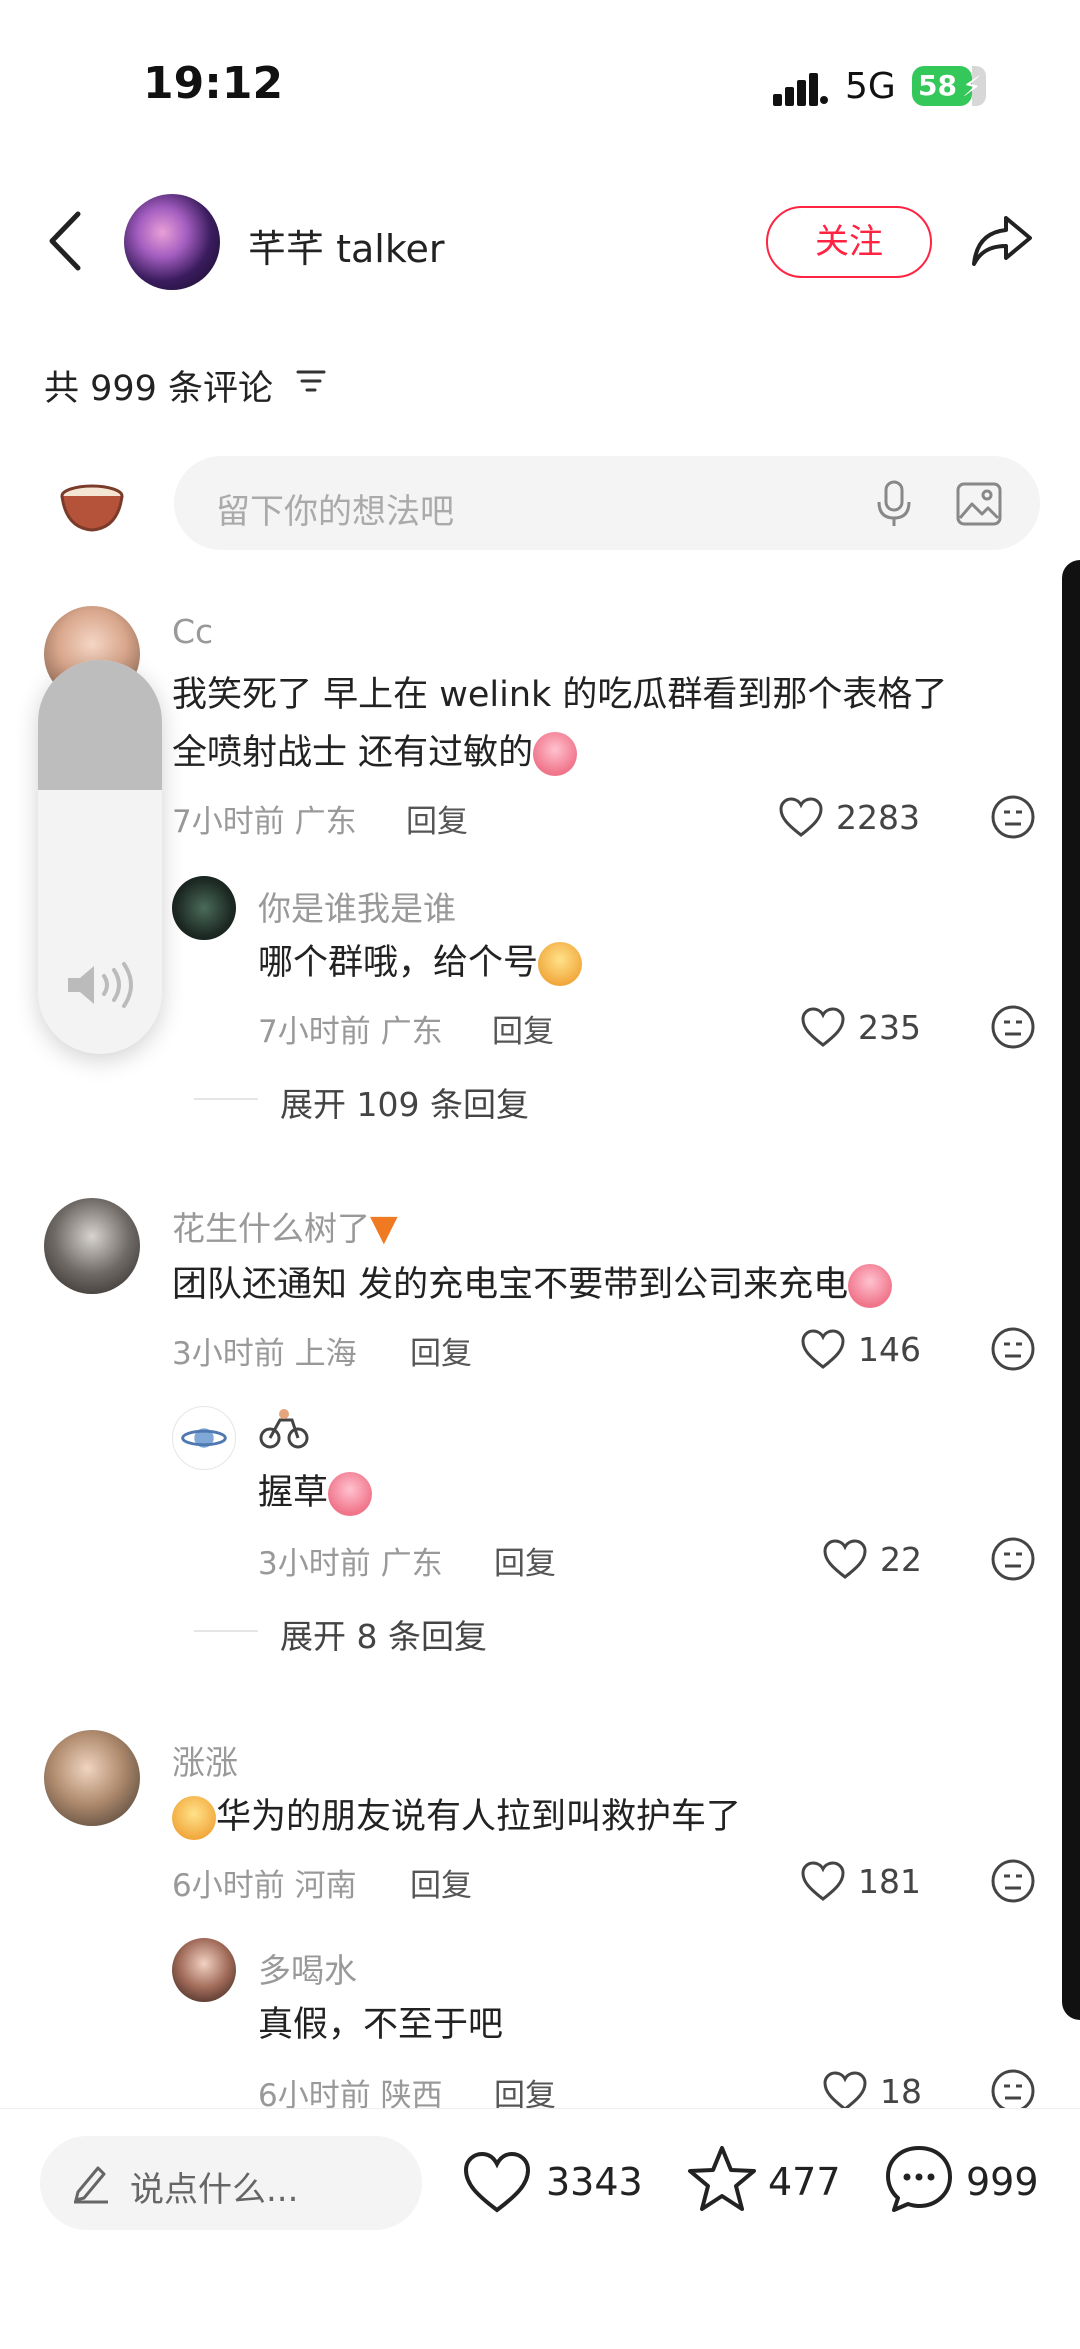 Image resolution: width=1080 pixels, height=2349 pixels. I want to click on pencil-icon, so click(91, 2185).